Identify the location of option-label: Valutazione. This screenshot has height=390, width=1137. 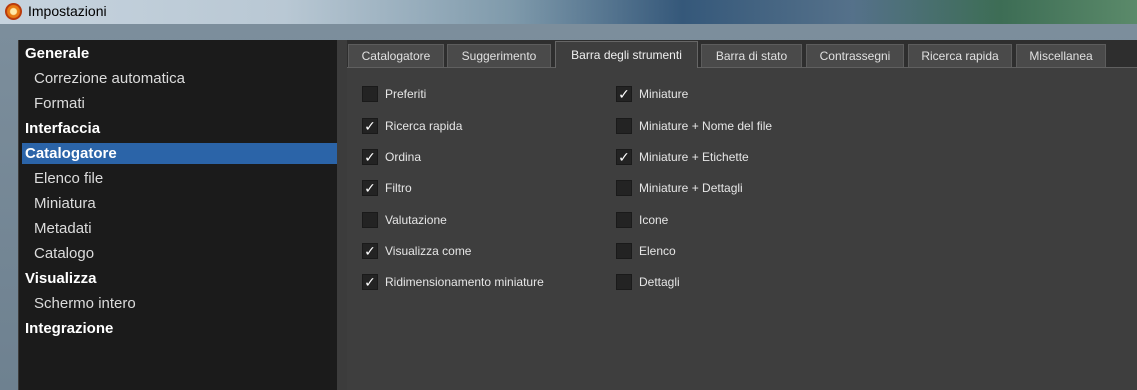
(416, 220).